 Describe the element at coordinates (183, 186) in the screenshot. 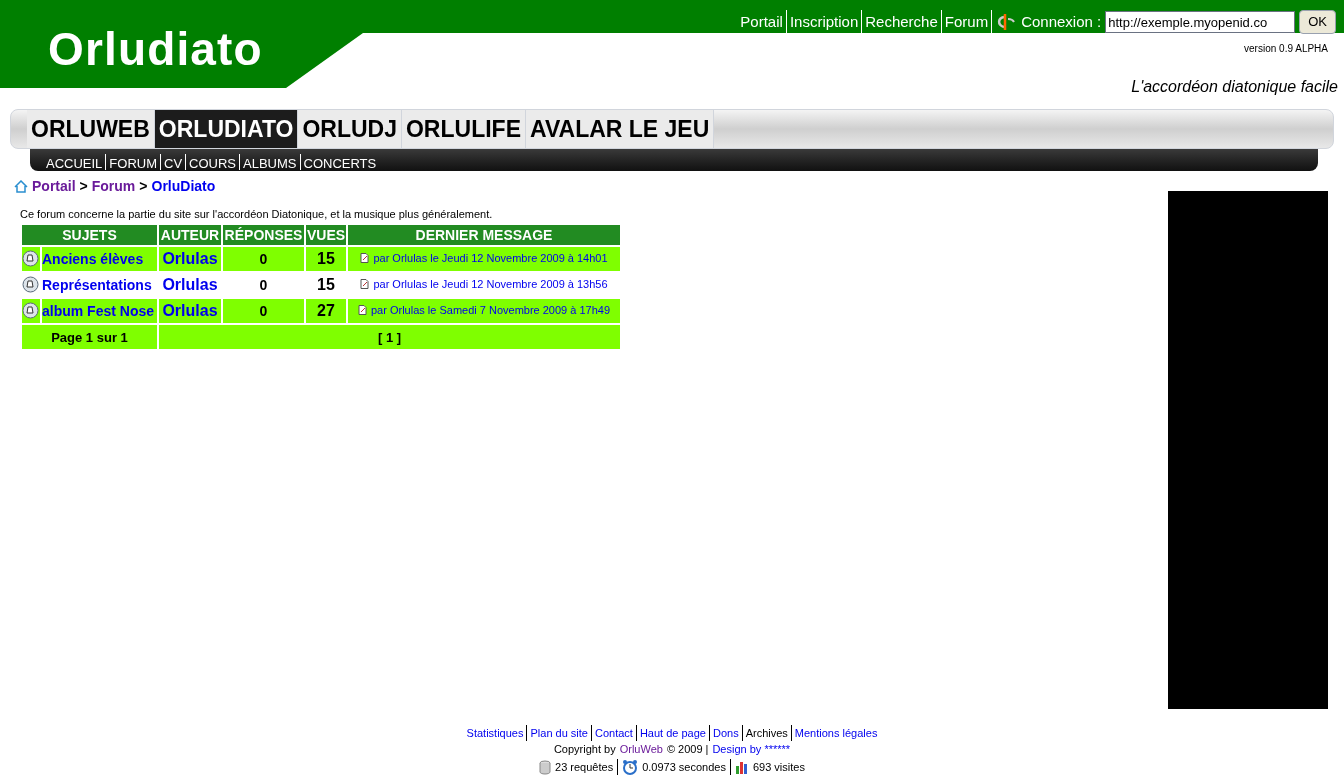

I see `breadcrumb-link: OrluDiato` at that location.